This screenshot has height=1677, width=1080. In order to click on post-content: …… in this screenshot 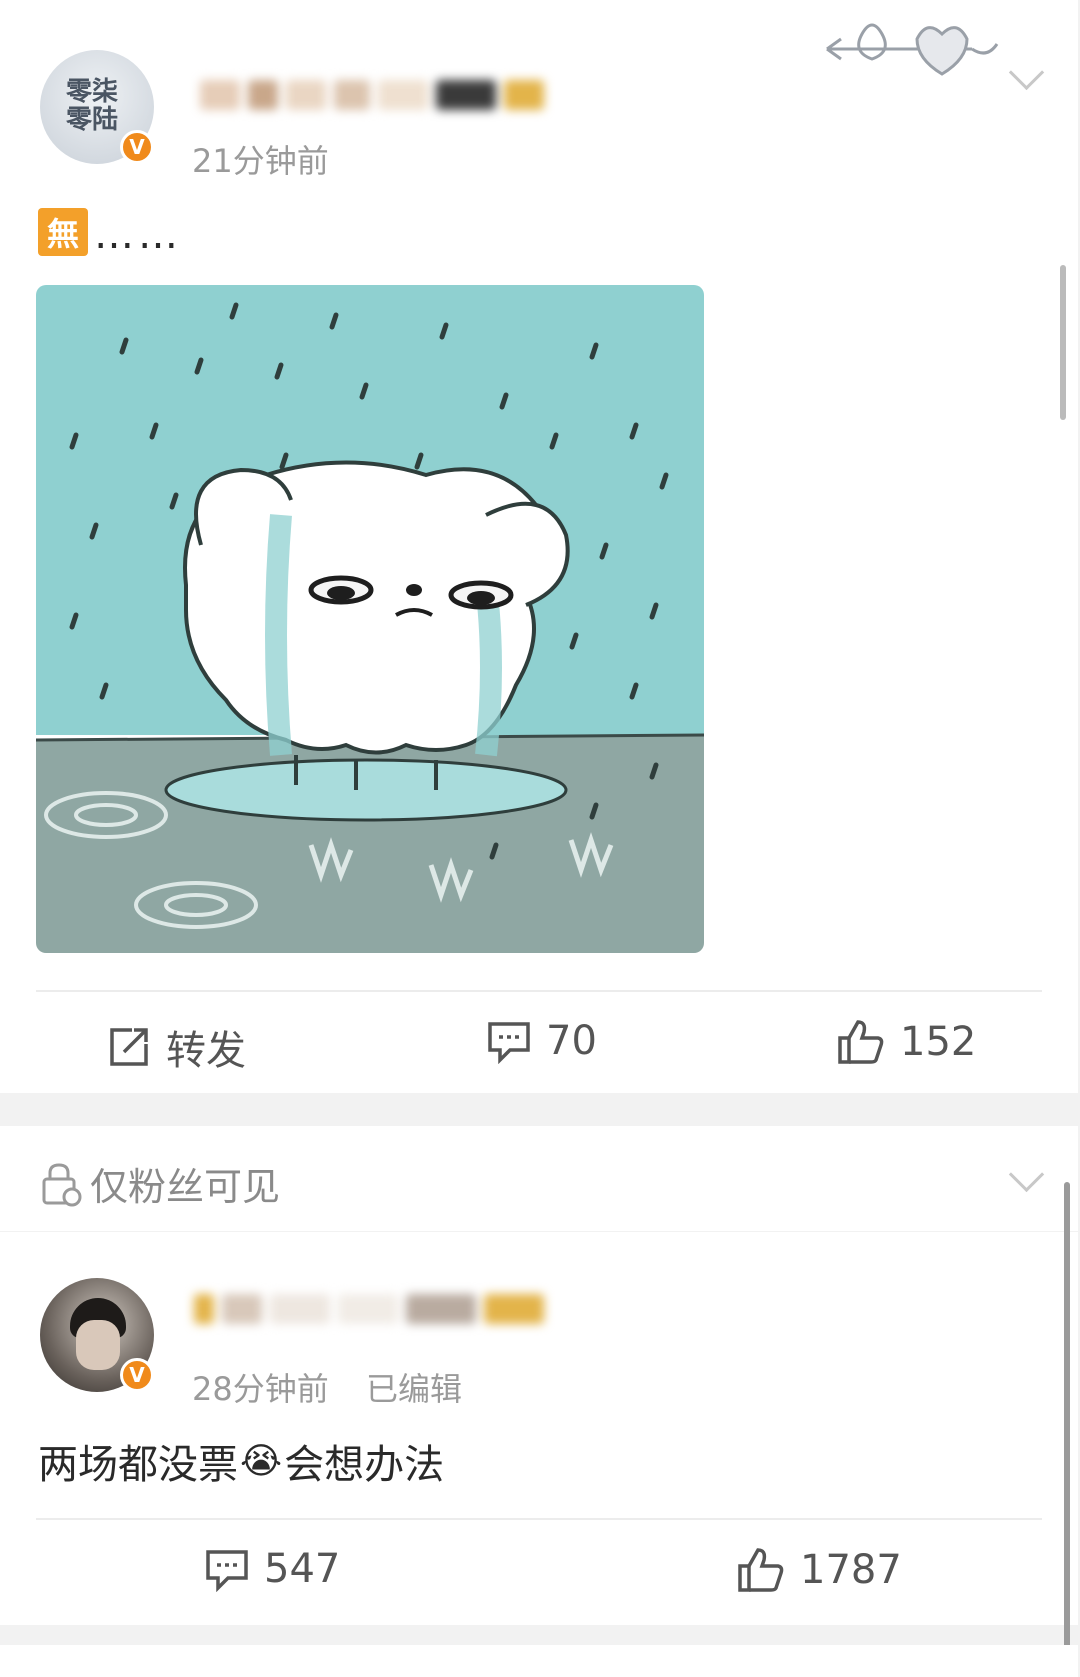, I will do `click(138, 235)`.